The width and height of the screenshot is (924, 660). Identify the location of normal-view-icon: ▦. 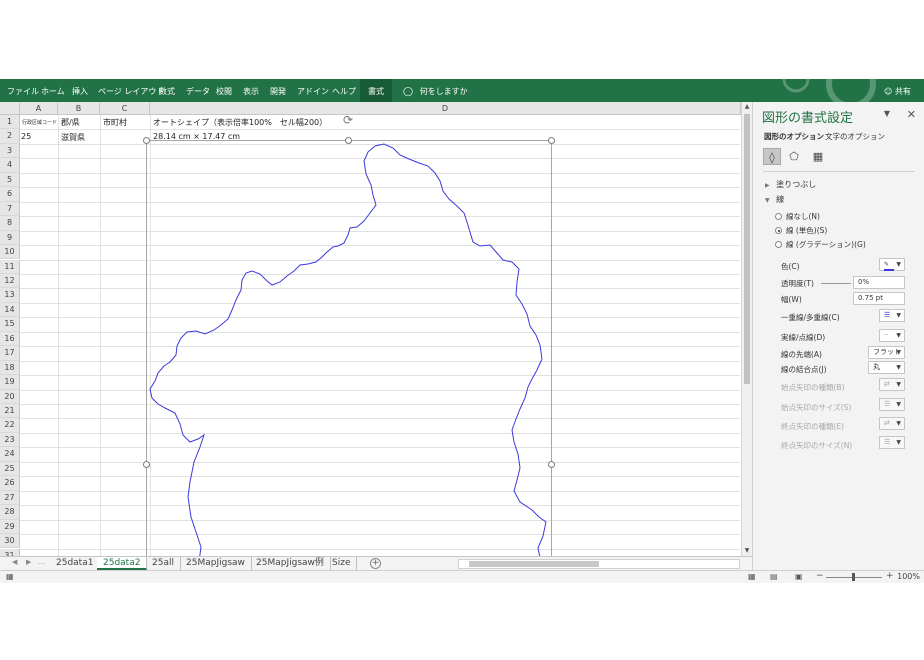
(752, 576).